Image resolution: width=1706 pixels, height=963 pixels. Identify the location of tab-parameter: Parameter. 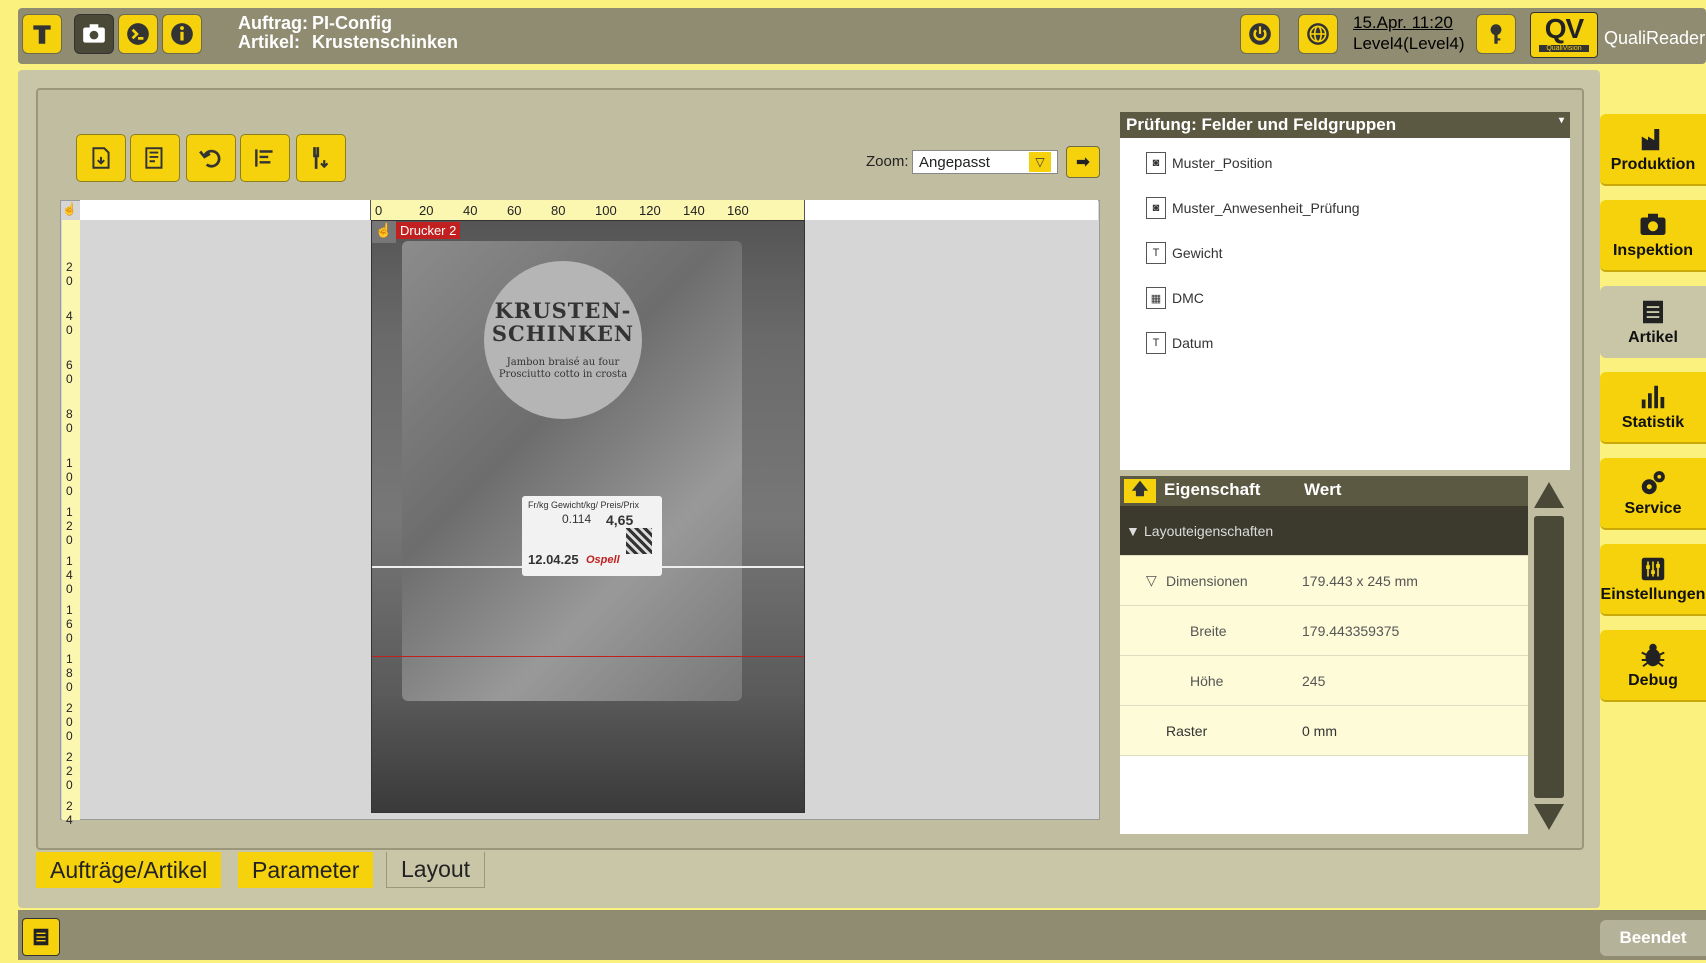
(306, 870).